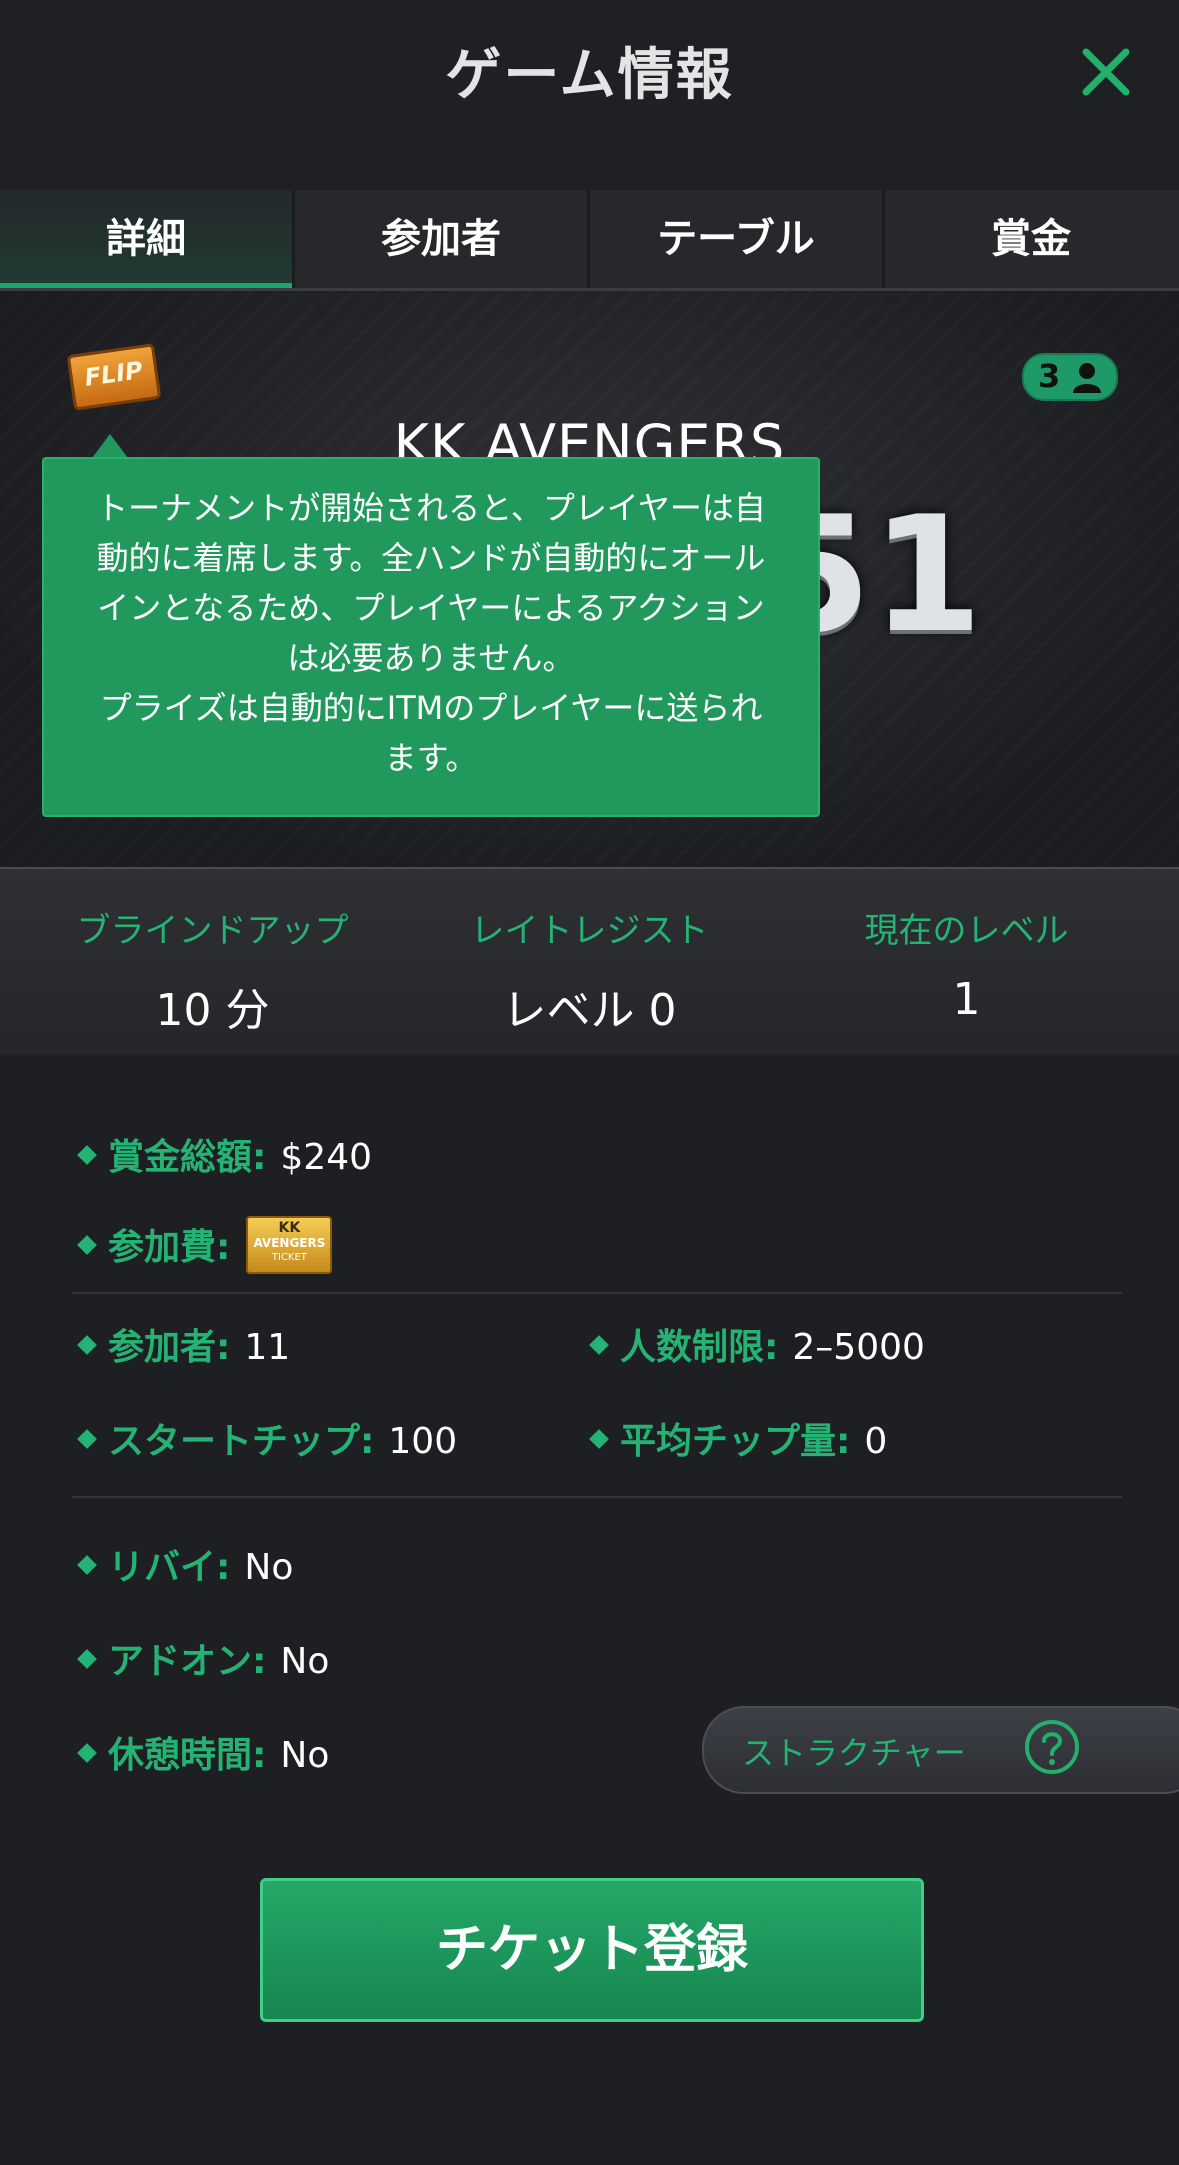 This screenshot has width=1179, height=2165. I want to click on stat-value: レベル 0, so click(589, 1010).